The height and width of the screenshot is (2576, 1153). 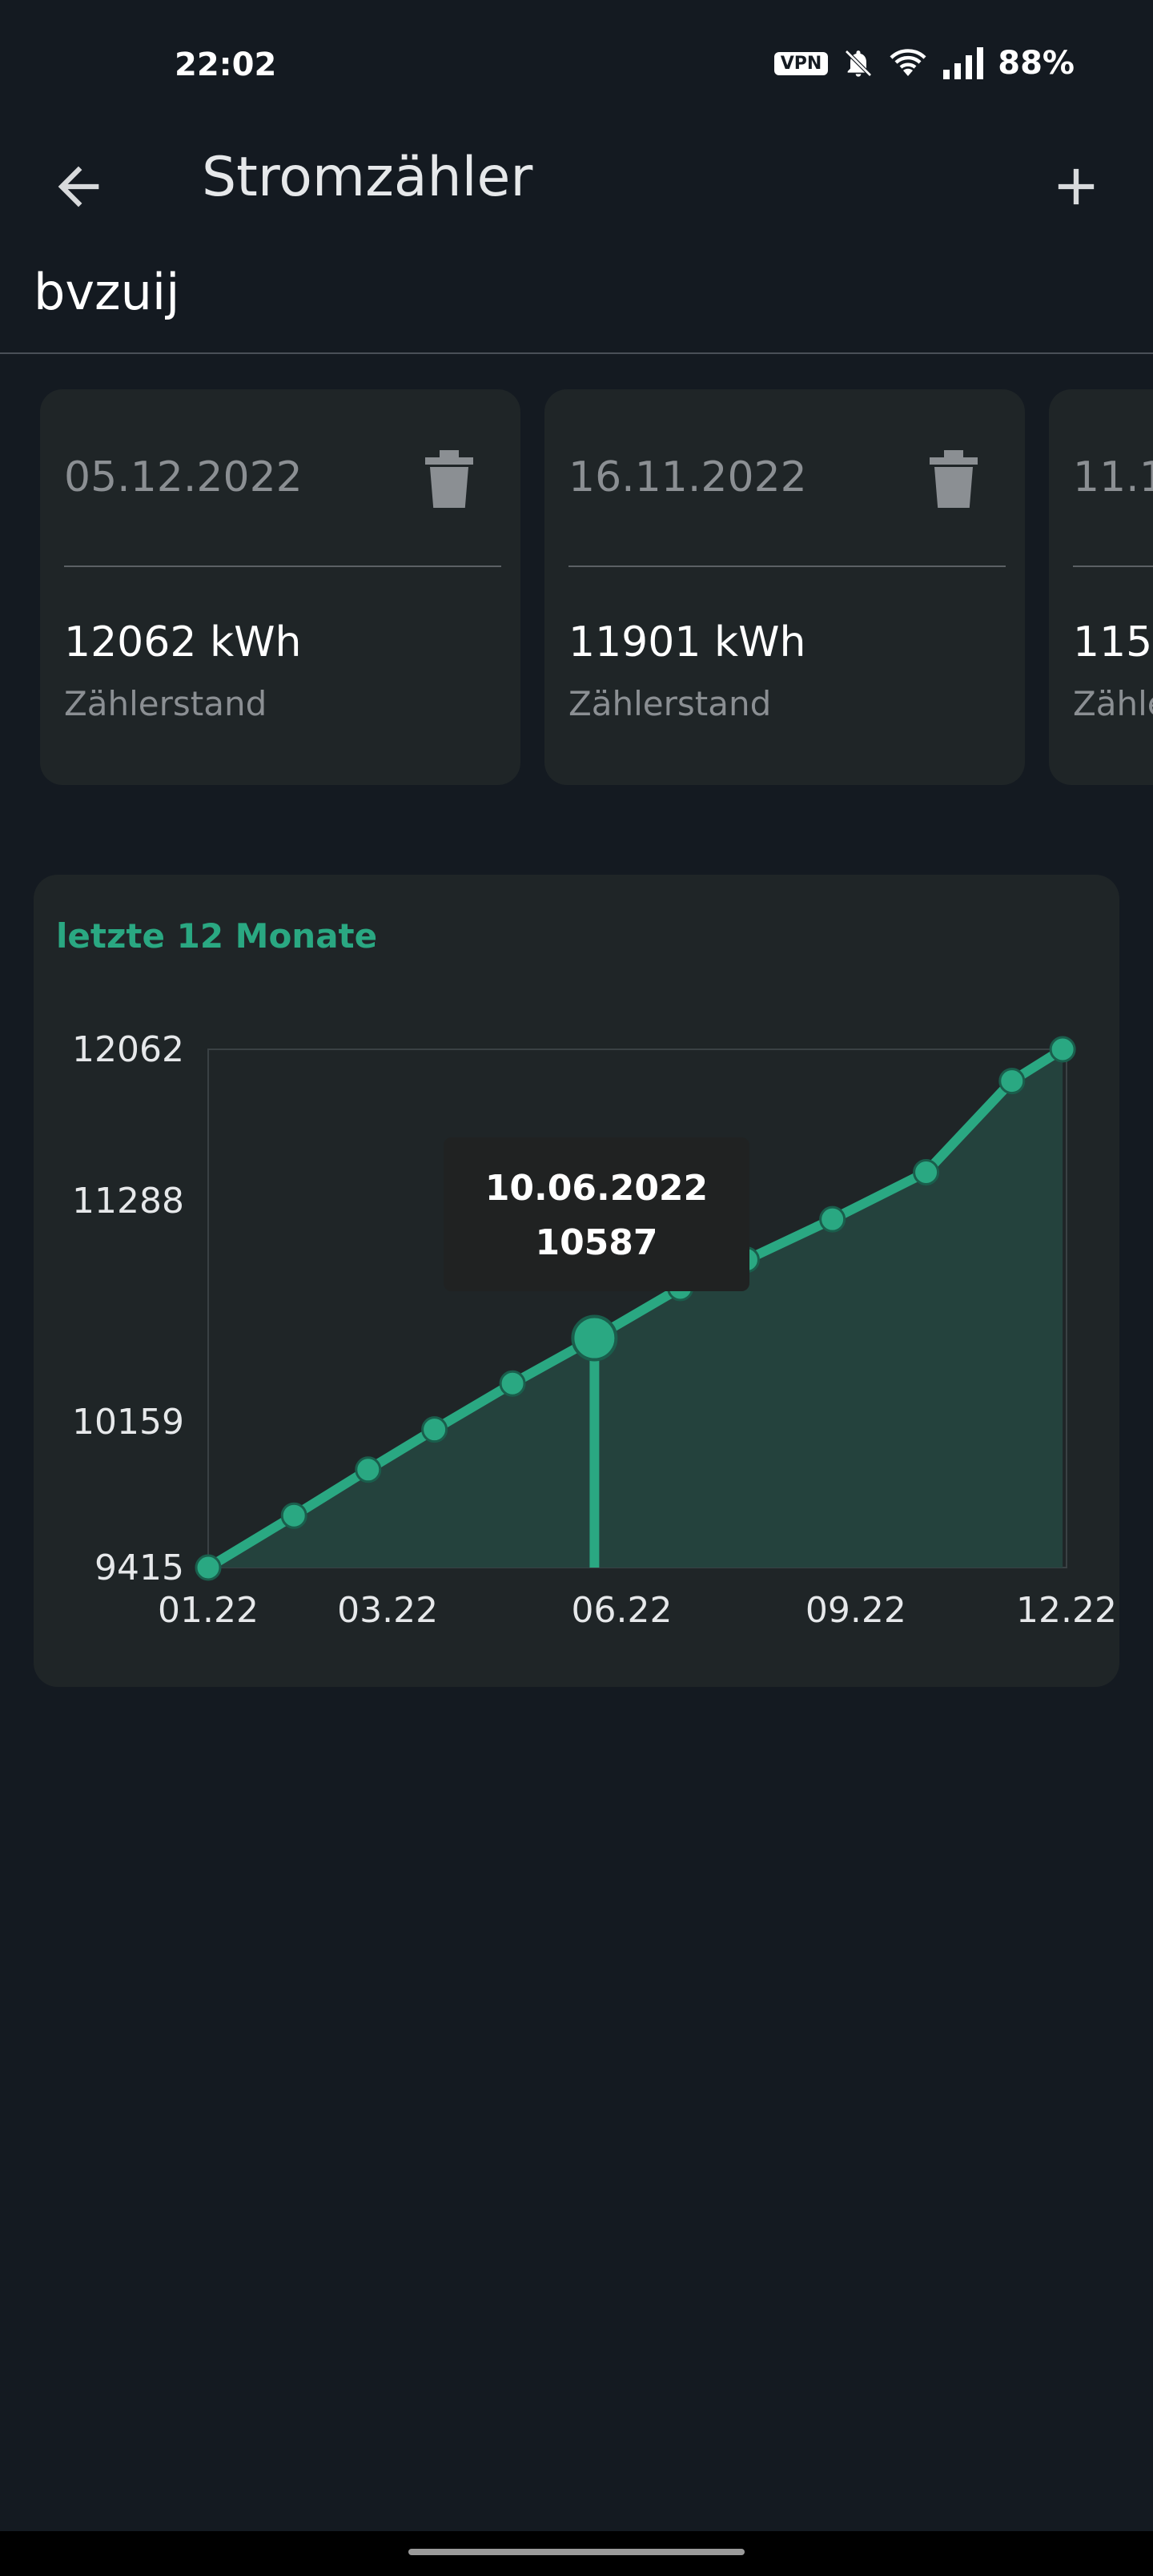 I want to click on divider, so click(x=576, y=353).